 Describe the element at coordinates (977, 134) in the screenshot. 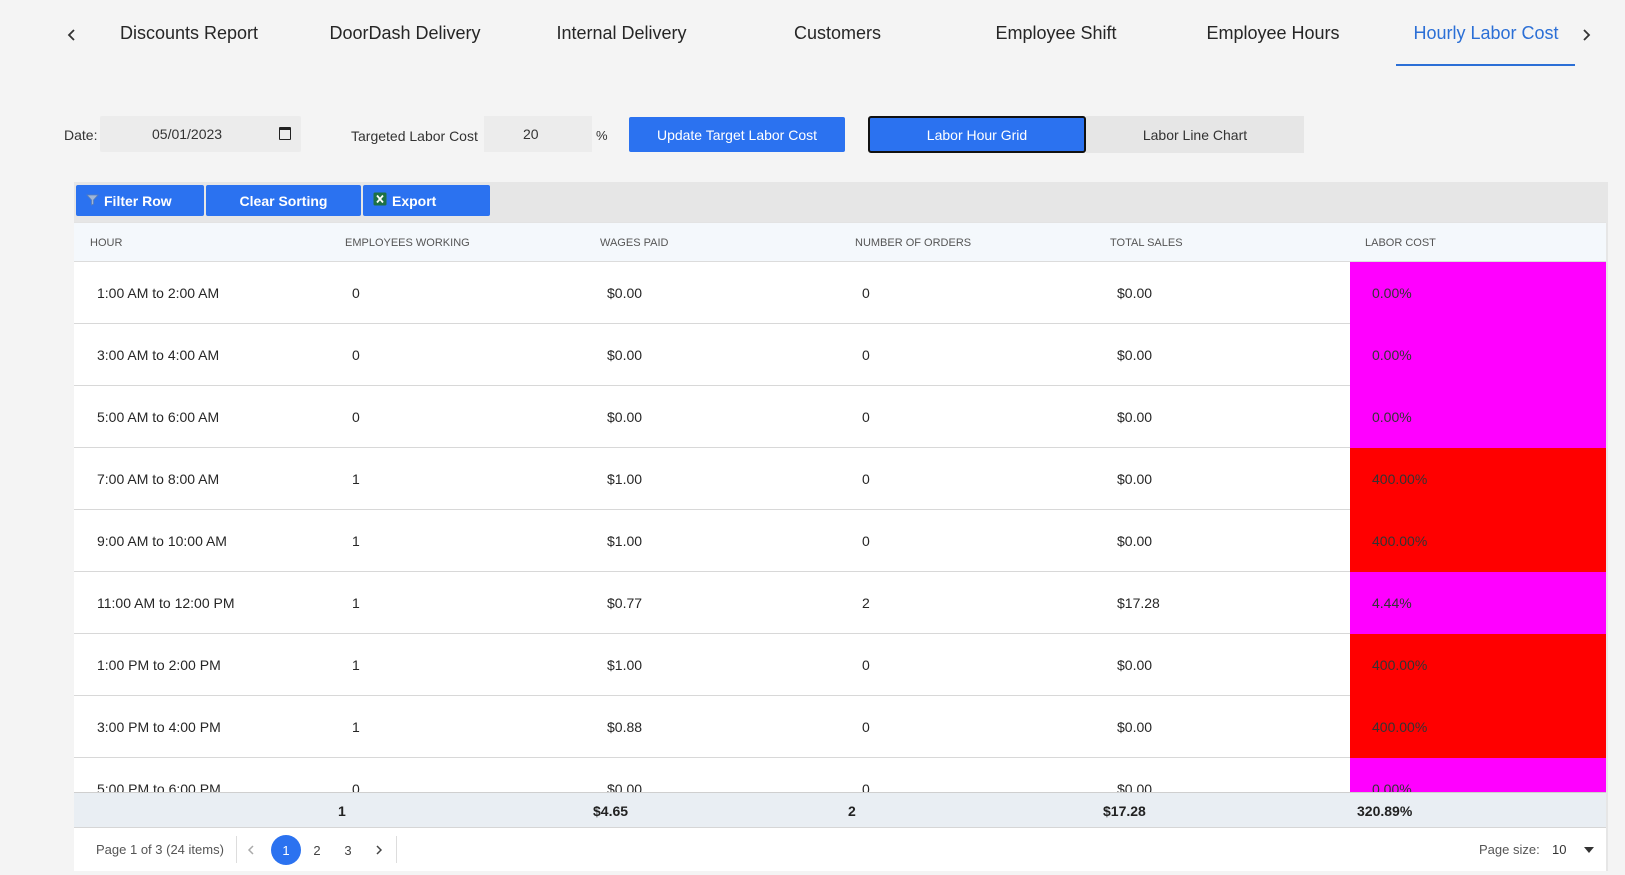

I see `labor-hour-grid-button: Labor Hour Grid` at that location.